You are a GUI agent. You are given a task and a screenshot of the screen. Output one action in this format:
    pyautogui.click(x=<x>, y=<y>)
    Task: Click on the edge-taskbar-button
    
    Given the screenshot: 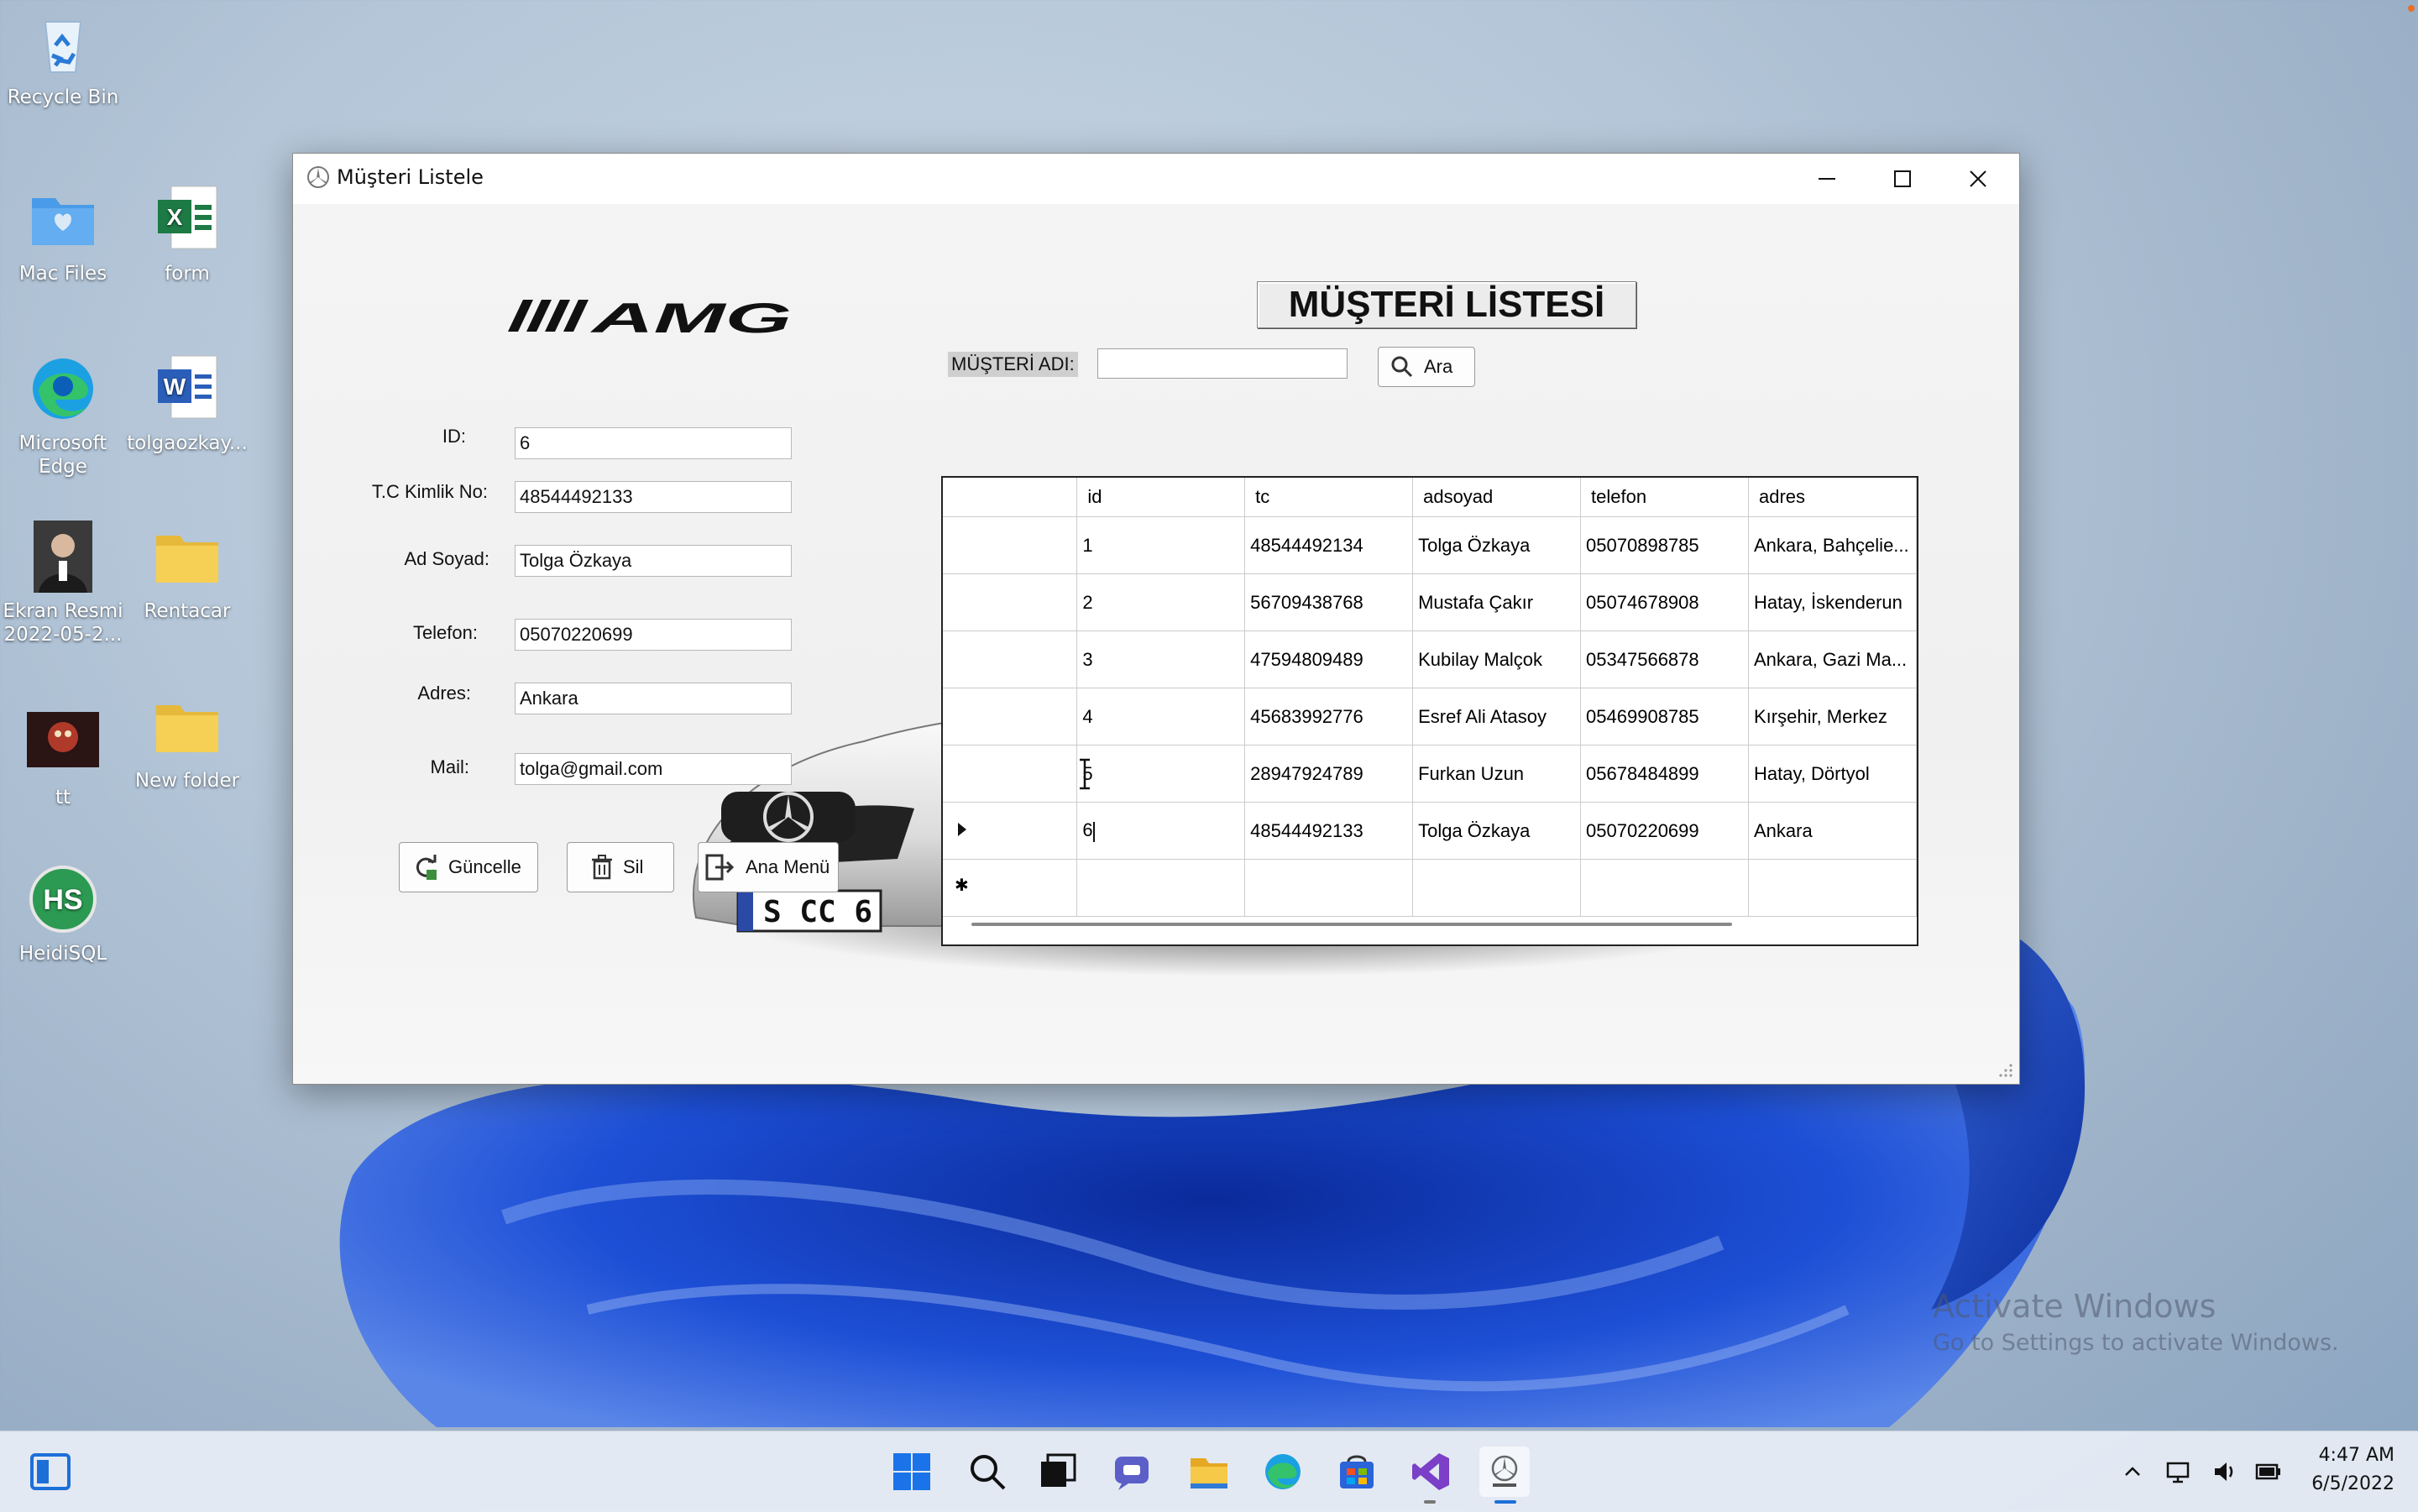 What is the action you would take?
    pyautogui.click(x=1283, y=1472)
    